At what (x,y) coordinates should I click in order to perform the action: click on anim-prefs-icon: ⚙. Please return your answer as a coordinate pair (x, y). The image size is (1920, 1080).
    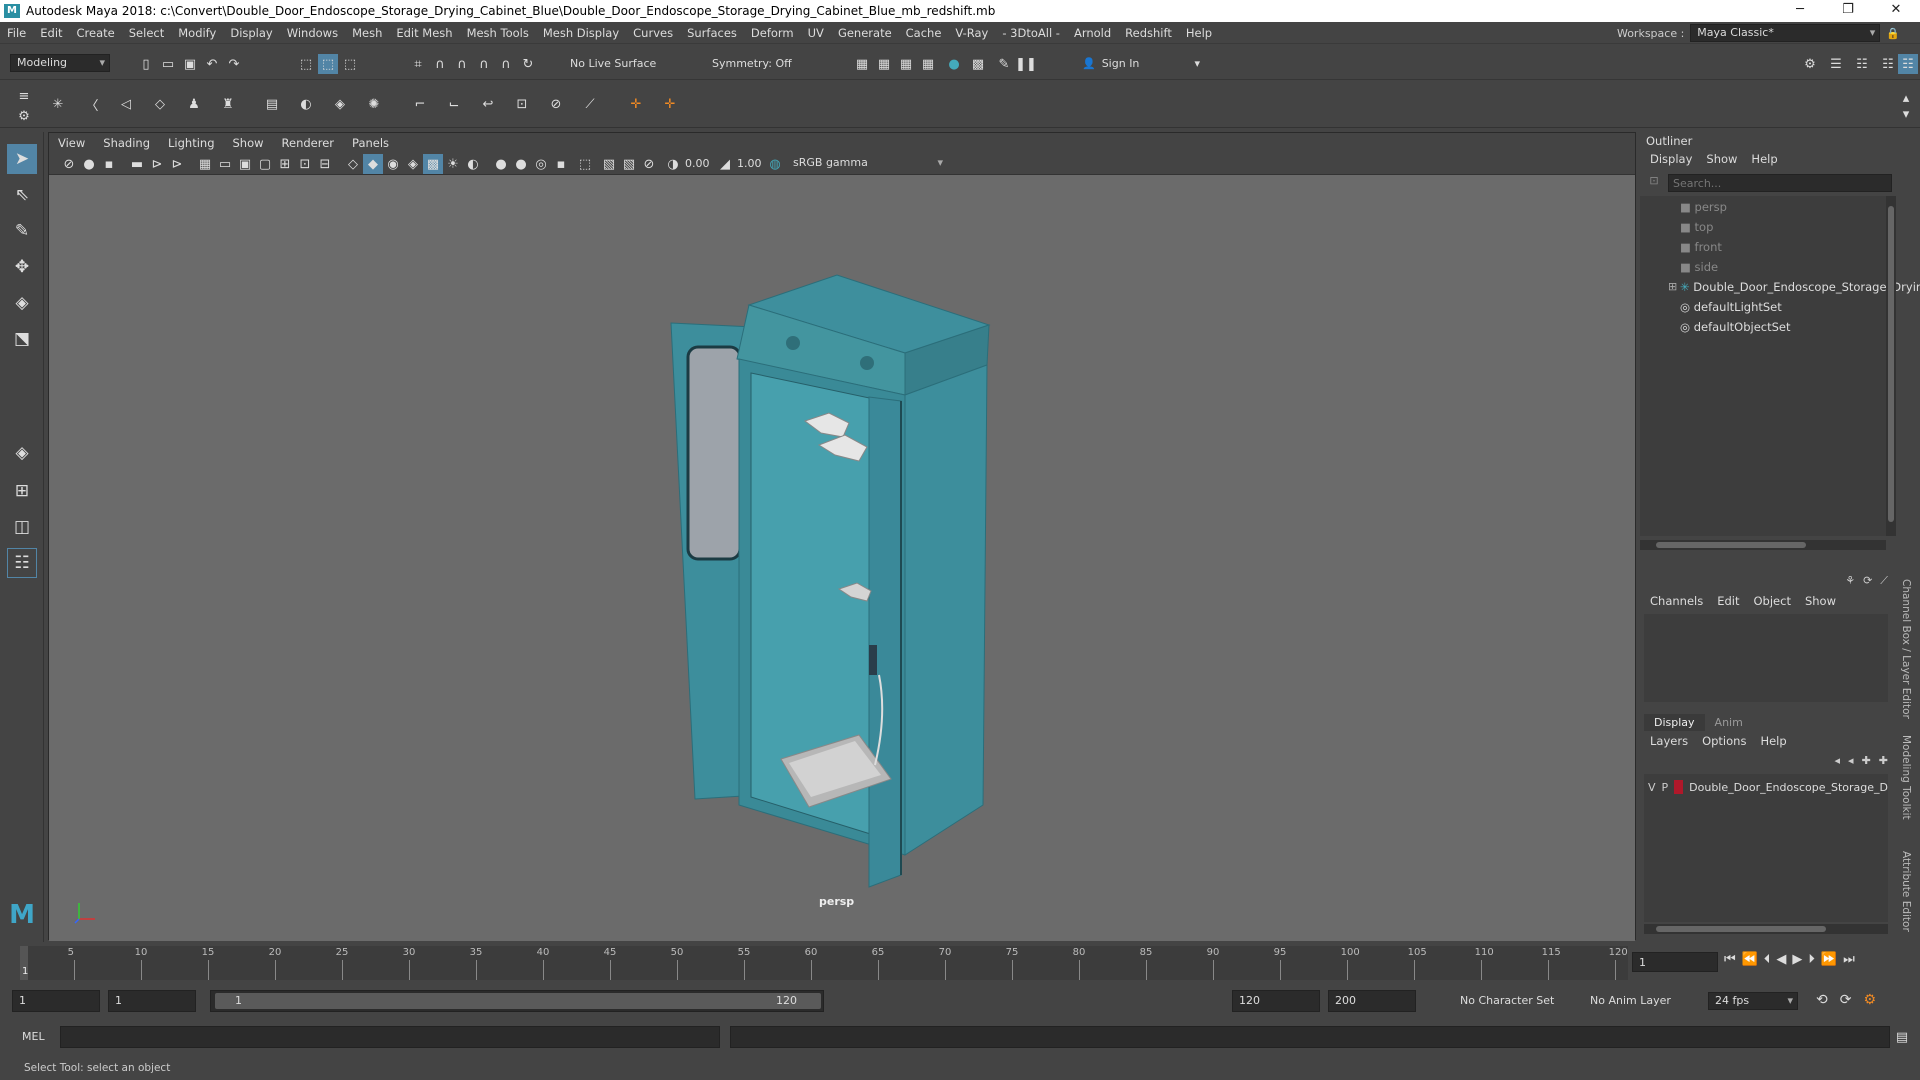
    Looking at the image, I should click on (1869, 1000).